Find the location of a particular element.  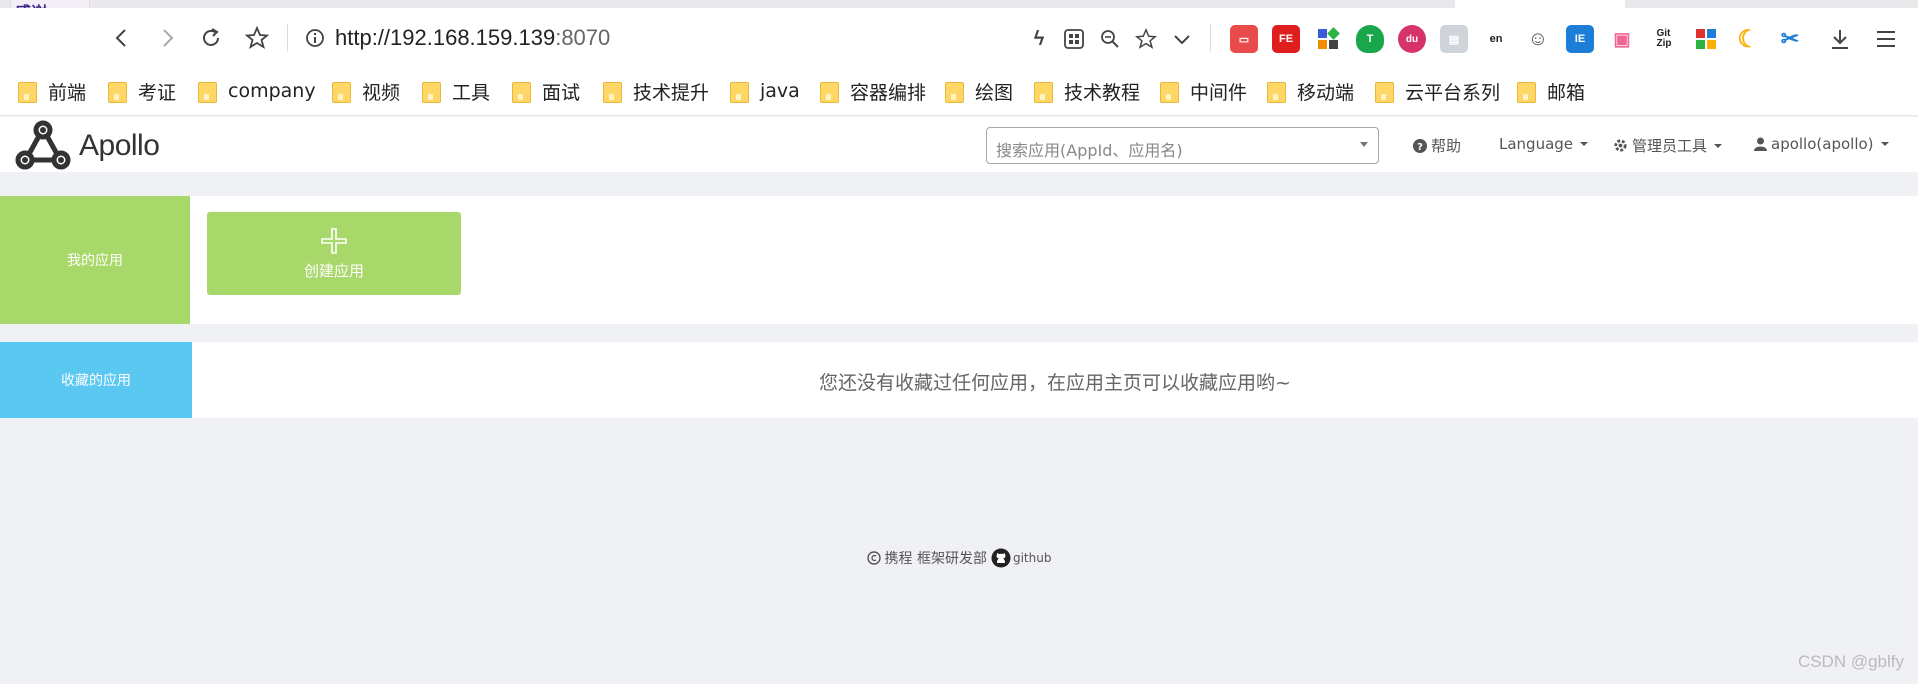

bookmark-label: 技术提升 is located at coordinates (671, 92).